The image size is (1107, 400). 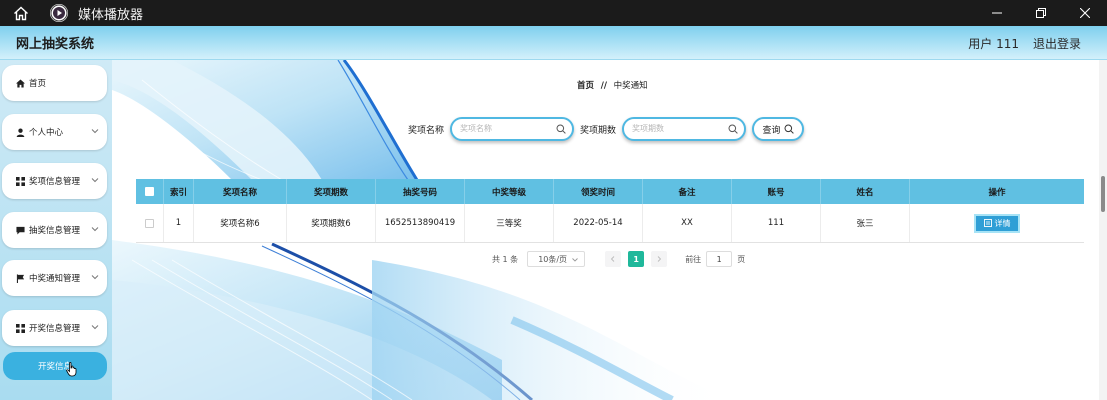 I want to click on table-header-row: 索引 奖项名称 奖项期数 抽奖号码 中奖等级 领奖时间 备注 账号 姓名 操作, so click(x=610, y=191).